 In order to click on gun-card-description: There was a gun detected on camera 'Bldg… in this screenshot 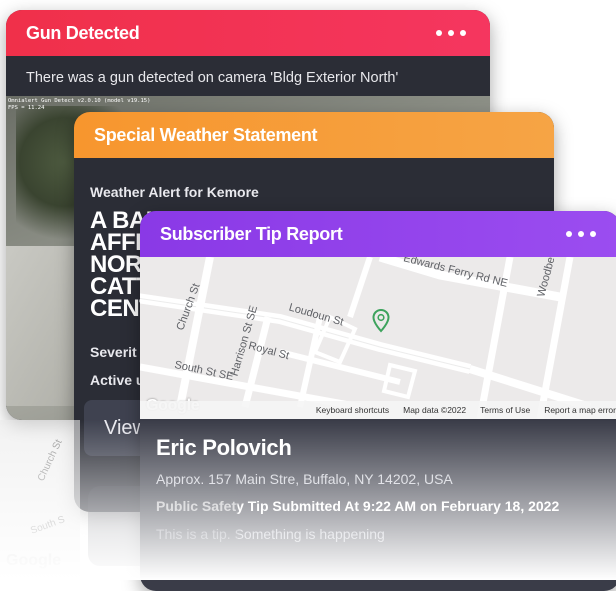, I will do `click(212, 78)`.